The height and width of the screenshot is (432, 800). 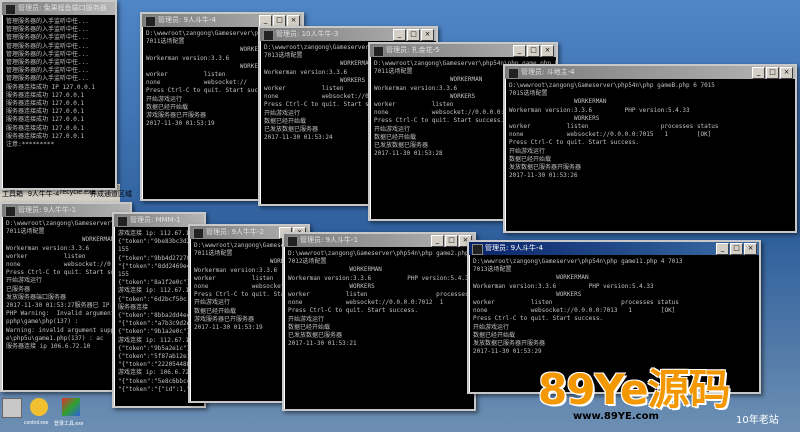 I want to click on title-bar: 管理员: 扎金花-5 _ □ ×, so click(x=463, y=50).